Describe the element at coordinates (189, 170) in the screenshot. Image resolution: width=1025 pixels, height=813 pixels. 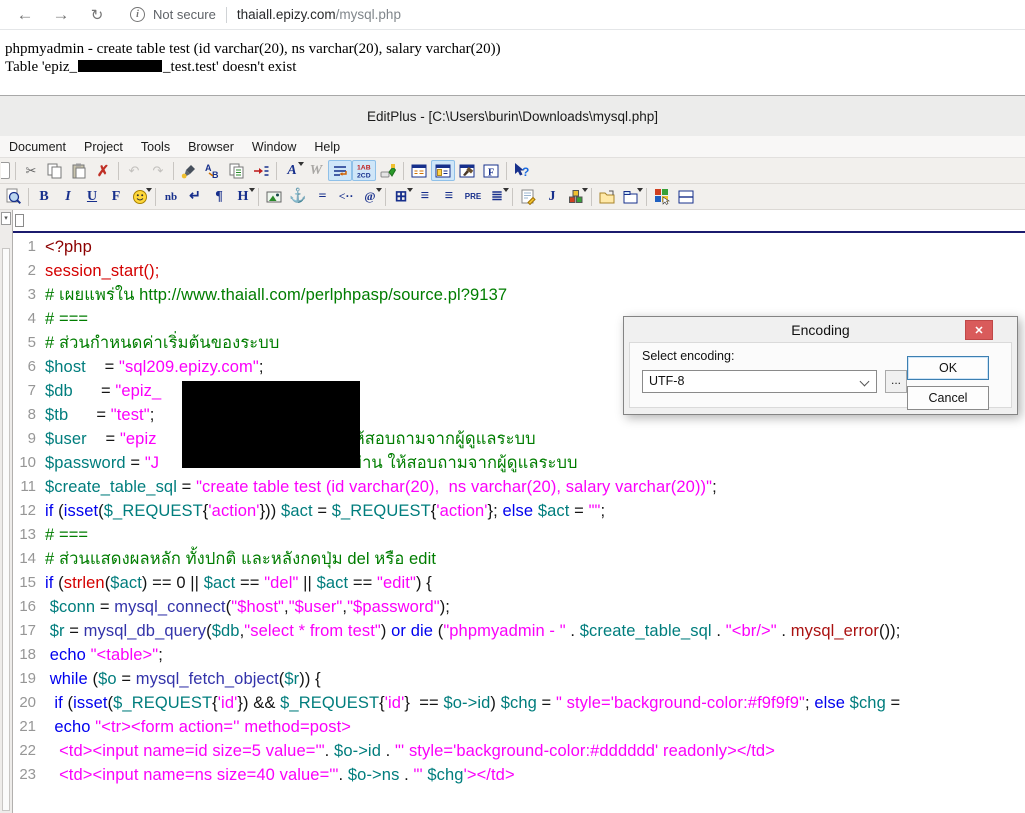
I see `find-icon` at that location.